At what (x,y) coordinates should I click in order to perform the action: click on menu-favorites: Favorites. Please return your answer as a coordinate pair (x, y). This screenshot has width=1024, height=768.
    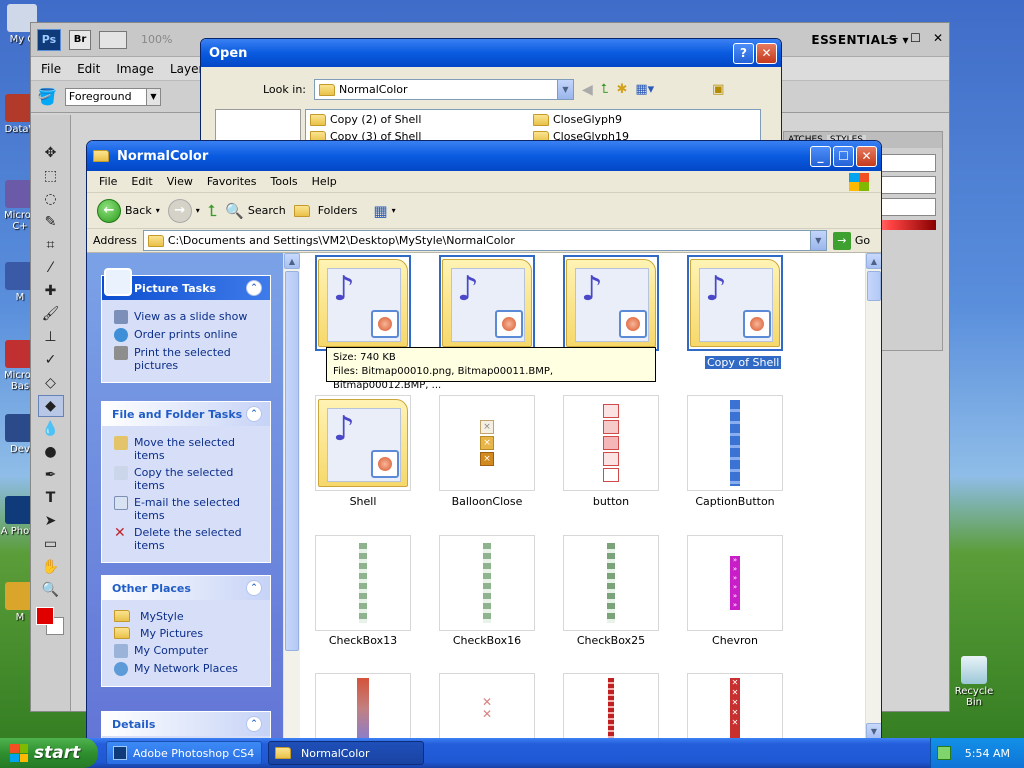
    Looking at the image, I should click on (232, 181).